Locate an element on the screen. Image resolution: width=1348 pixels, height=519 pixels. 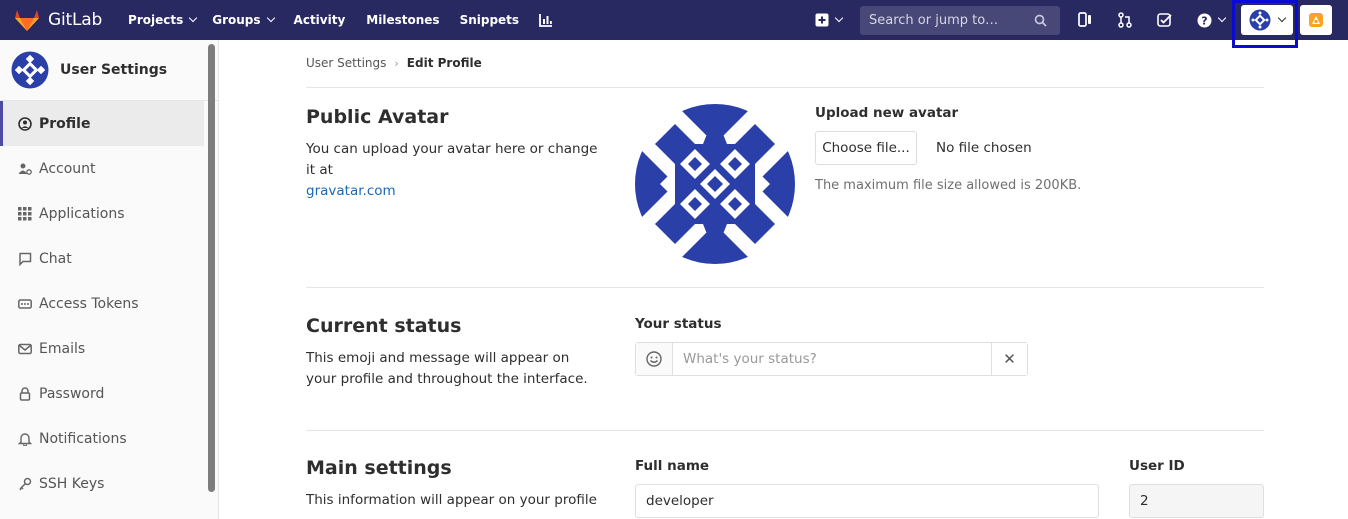
user-avatar-icon is located at coordinates (30, 70).